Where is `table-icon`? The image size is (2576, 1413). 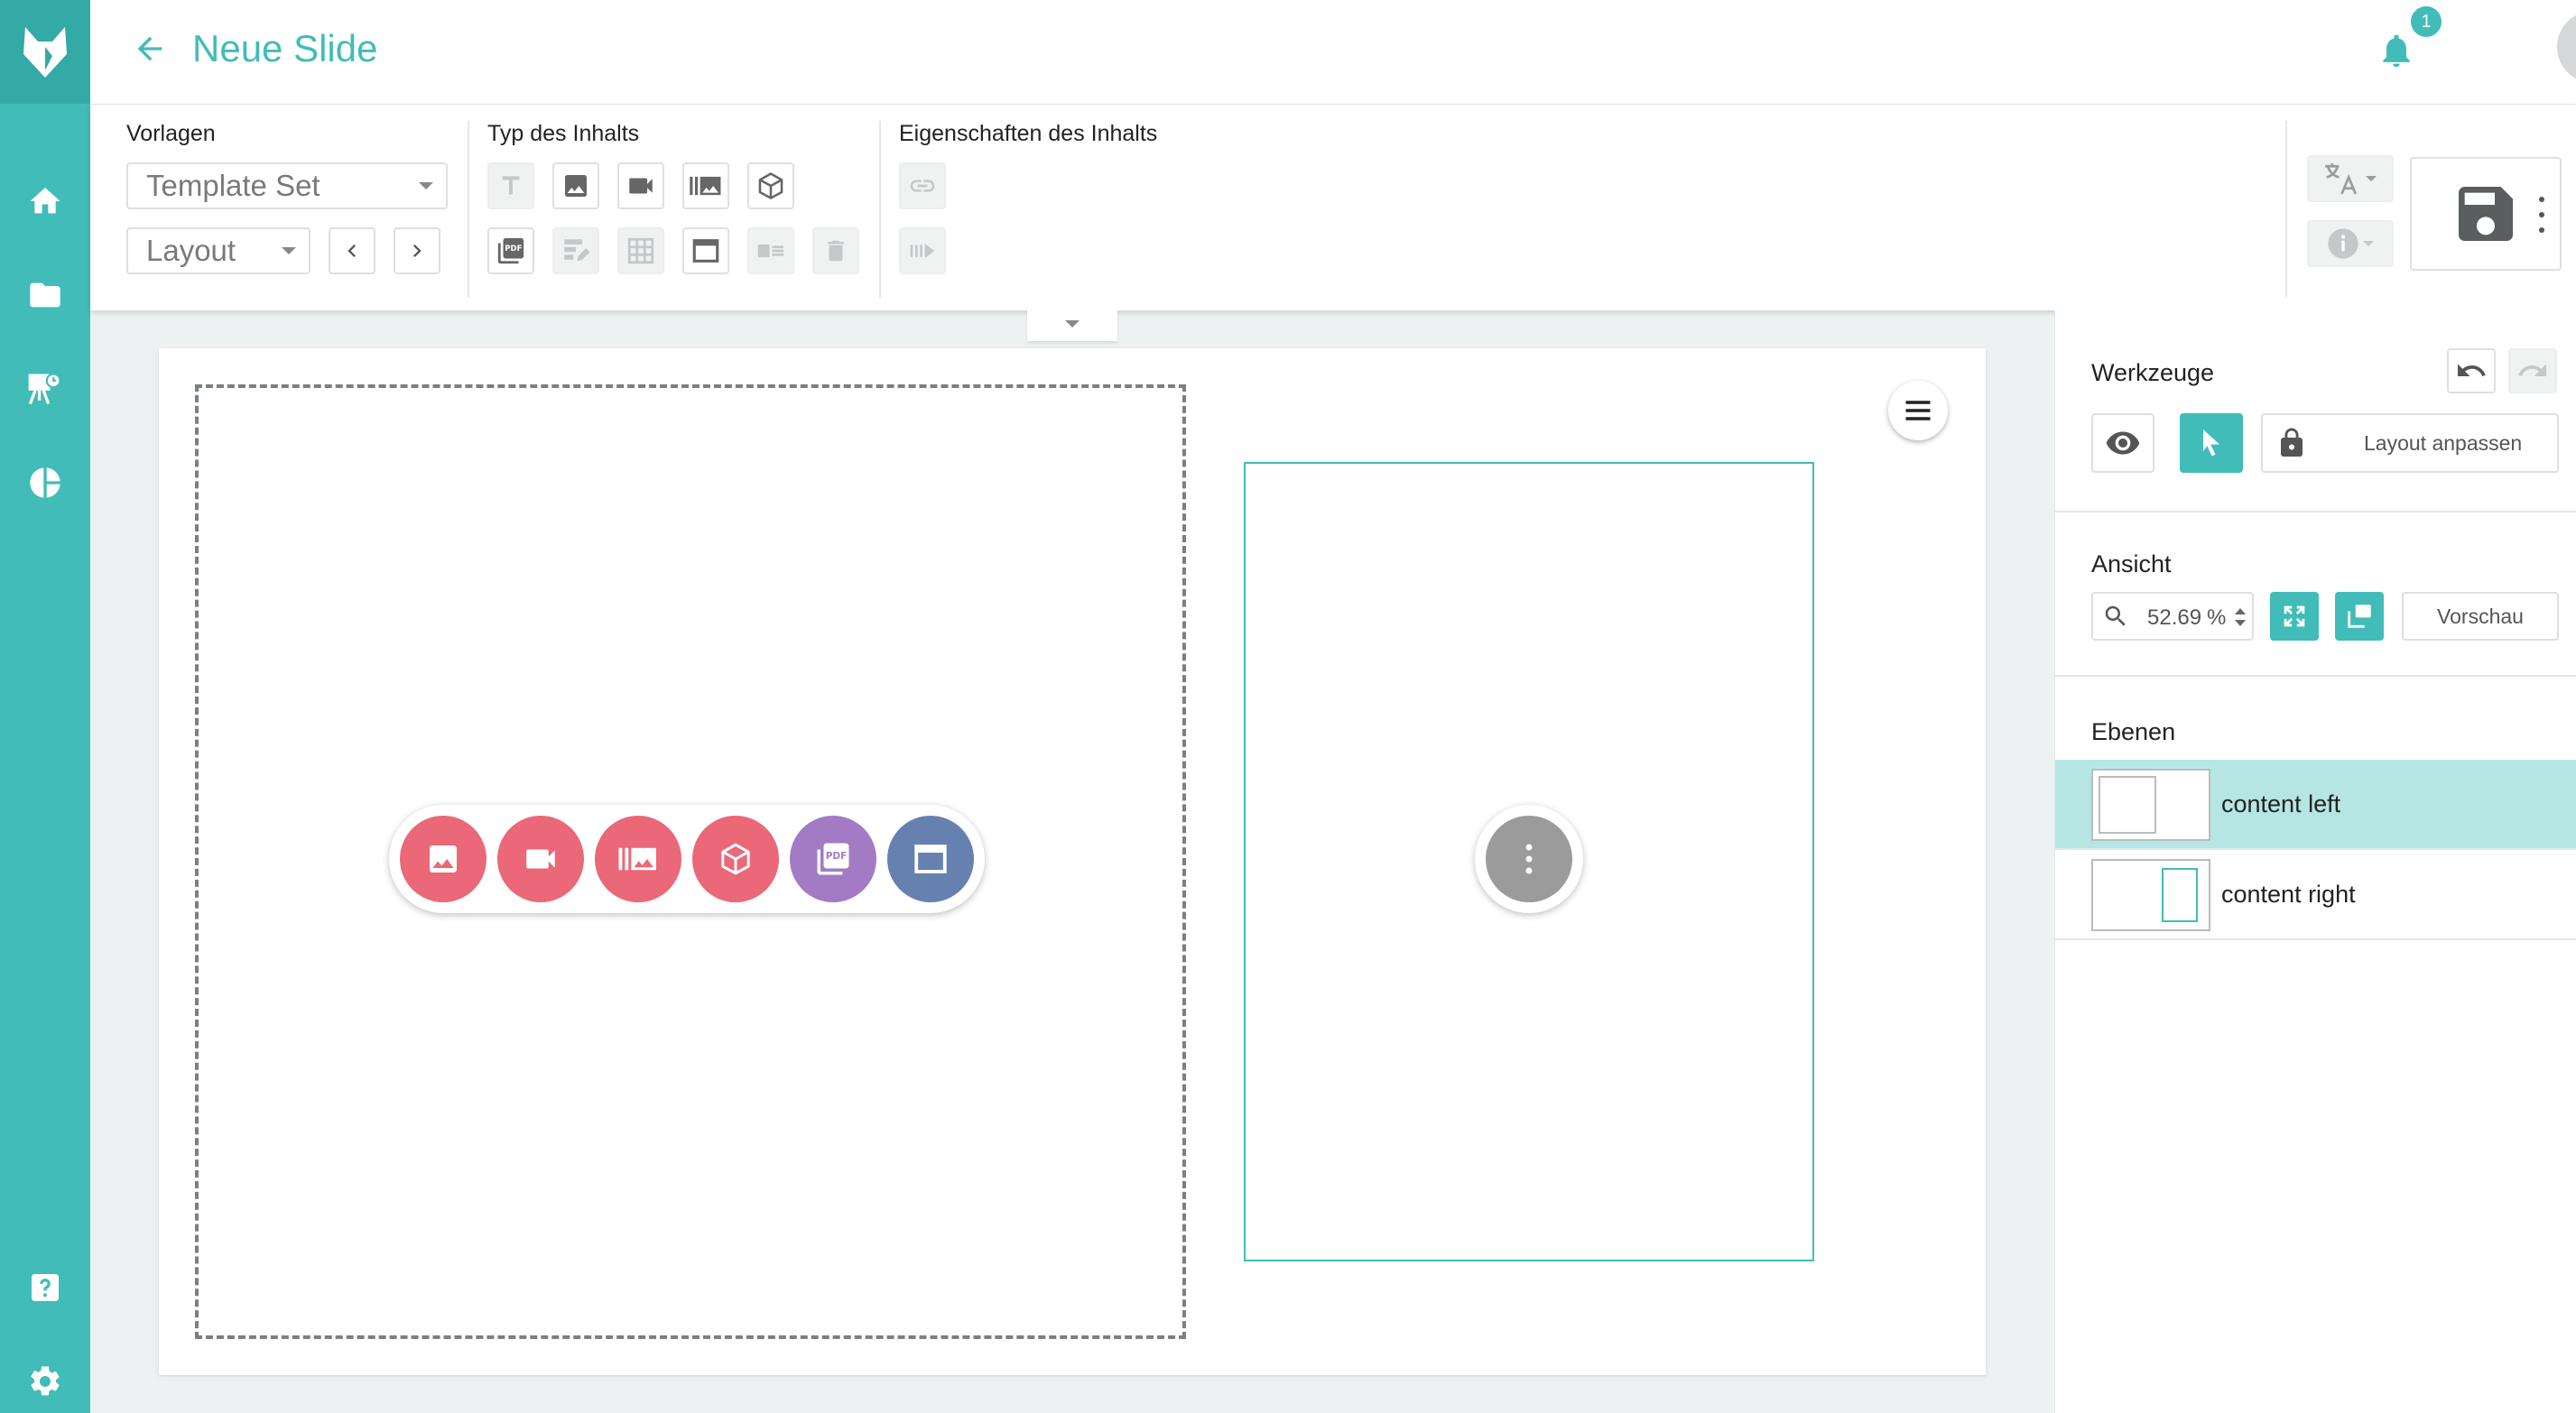 table-icon is located at coordinates (641, 250).